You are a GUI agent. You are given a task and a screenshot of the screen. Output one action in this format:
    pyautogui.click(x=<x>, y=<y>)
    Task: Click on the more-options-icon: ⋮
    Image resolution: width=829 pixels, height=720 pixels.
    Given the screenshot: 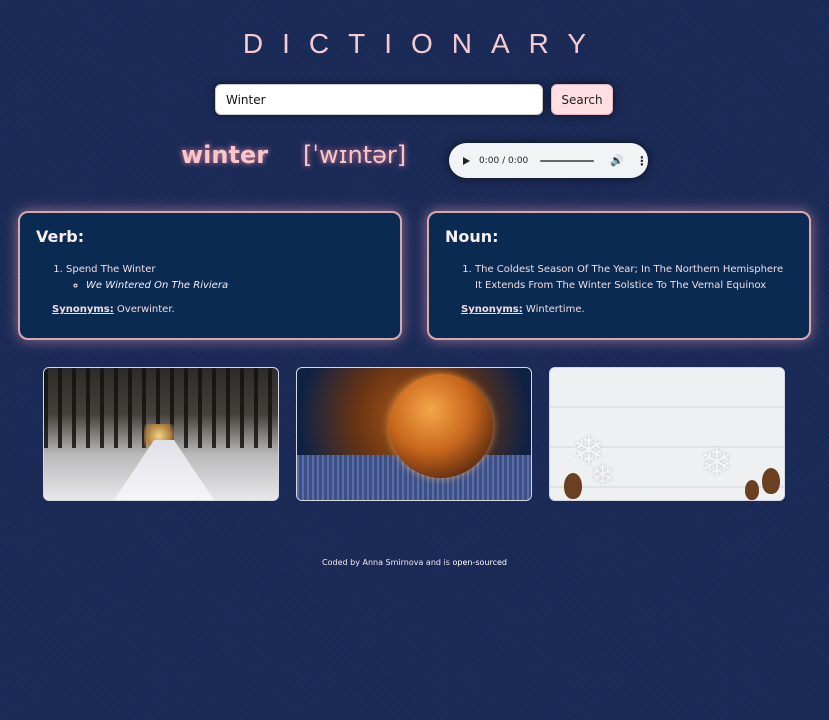 What is the action you would take?
    pyautogui.click(x=642, y=161)
    